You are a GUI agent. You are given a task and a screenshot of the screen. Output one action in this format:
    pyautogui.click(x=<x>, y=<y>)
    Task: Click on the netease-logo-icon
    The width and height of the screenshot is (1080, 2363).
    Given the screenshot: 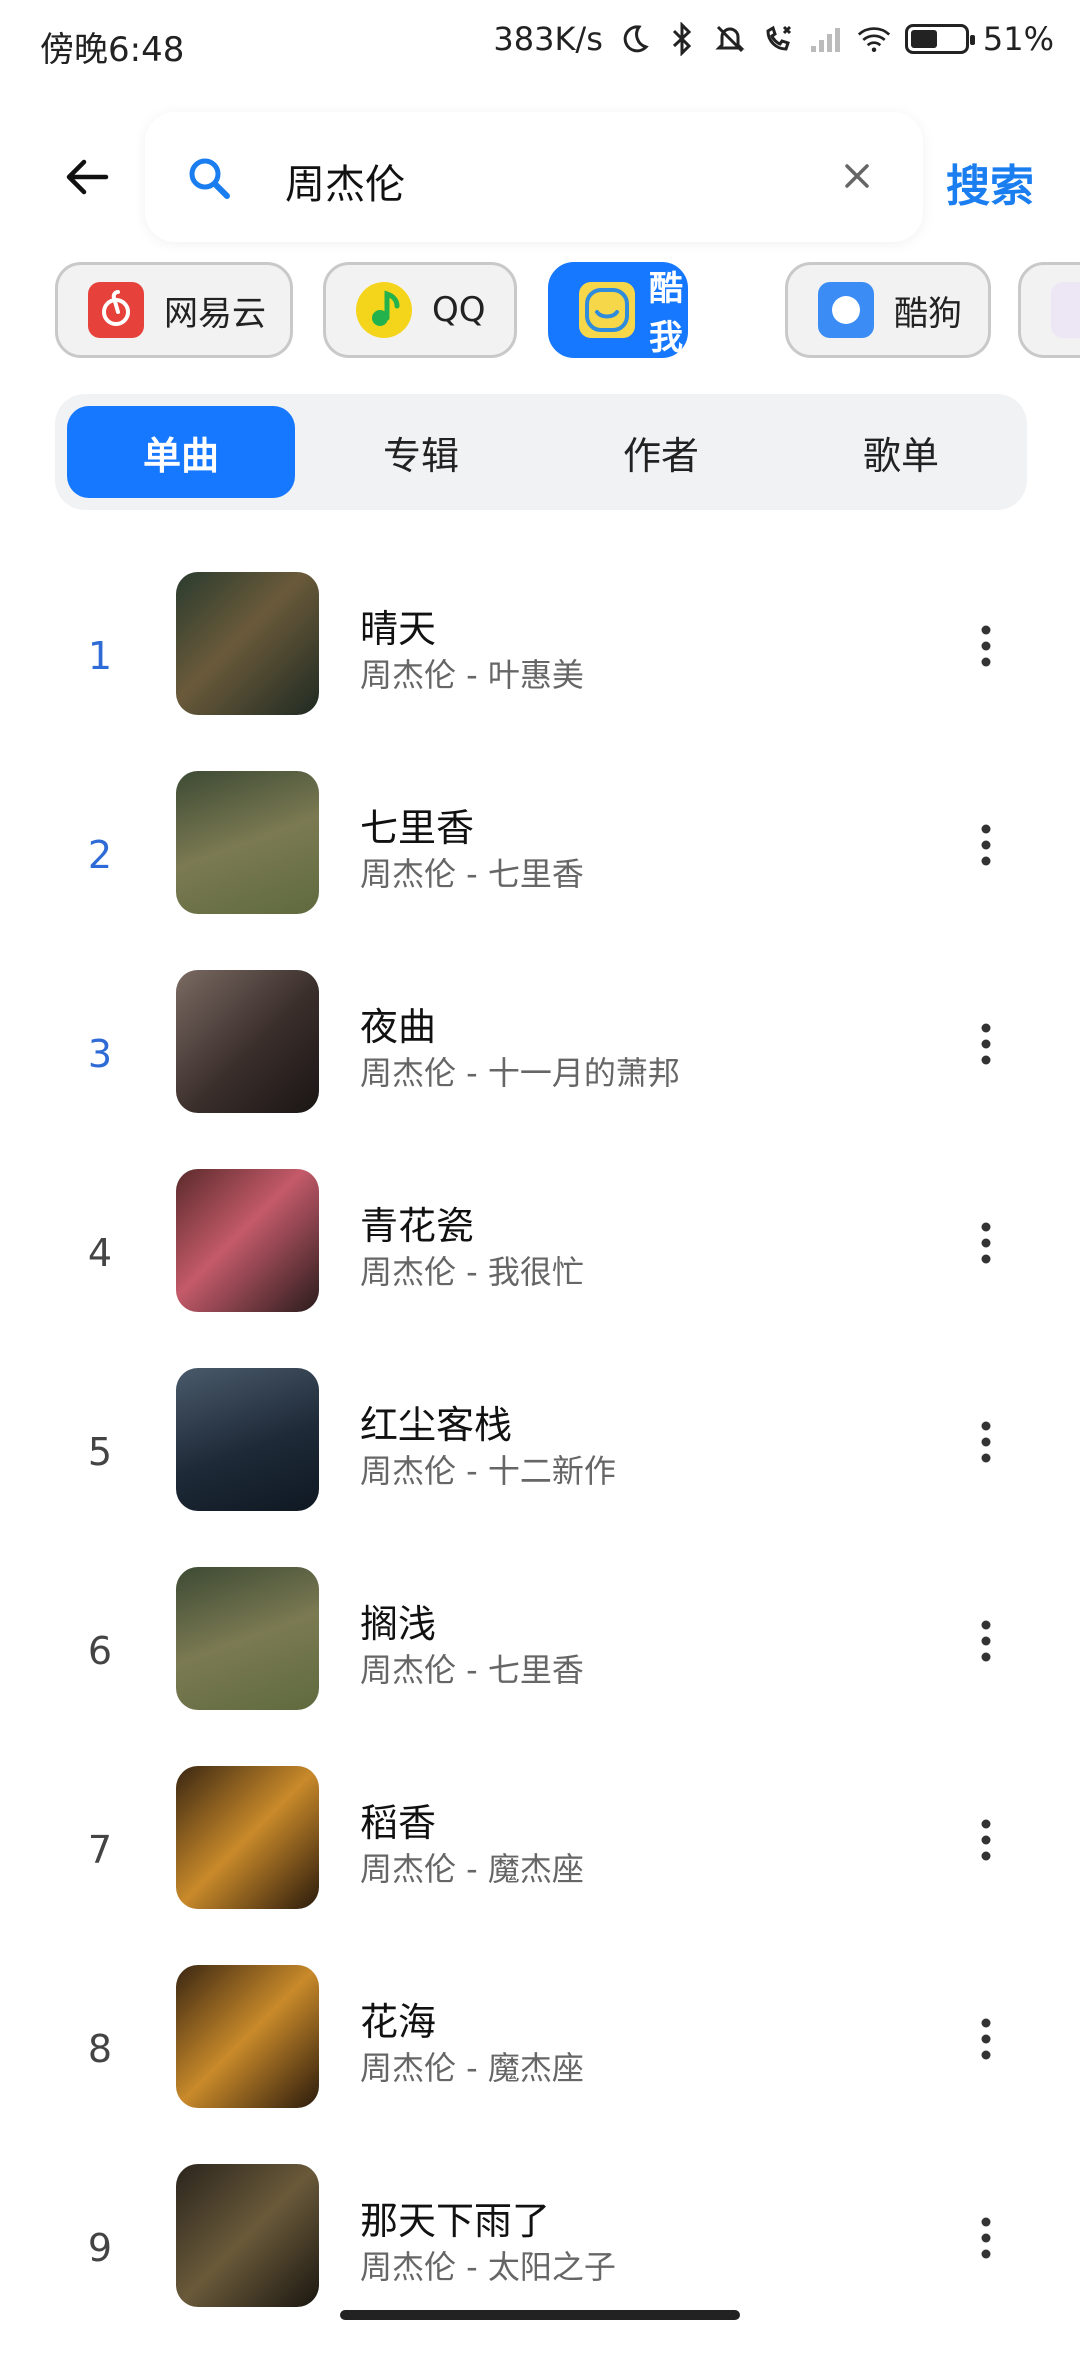 What is the action you would take?
    pyautogui.click(x=116, y=310)
    